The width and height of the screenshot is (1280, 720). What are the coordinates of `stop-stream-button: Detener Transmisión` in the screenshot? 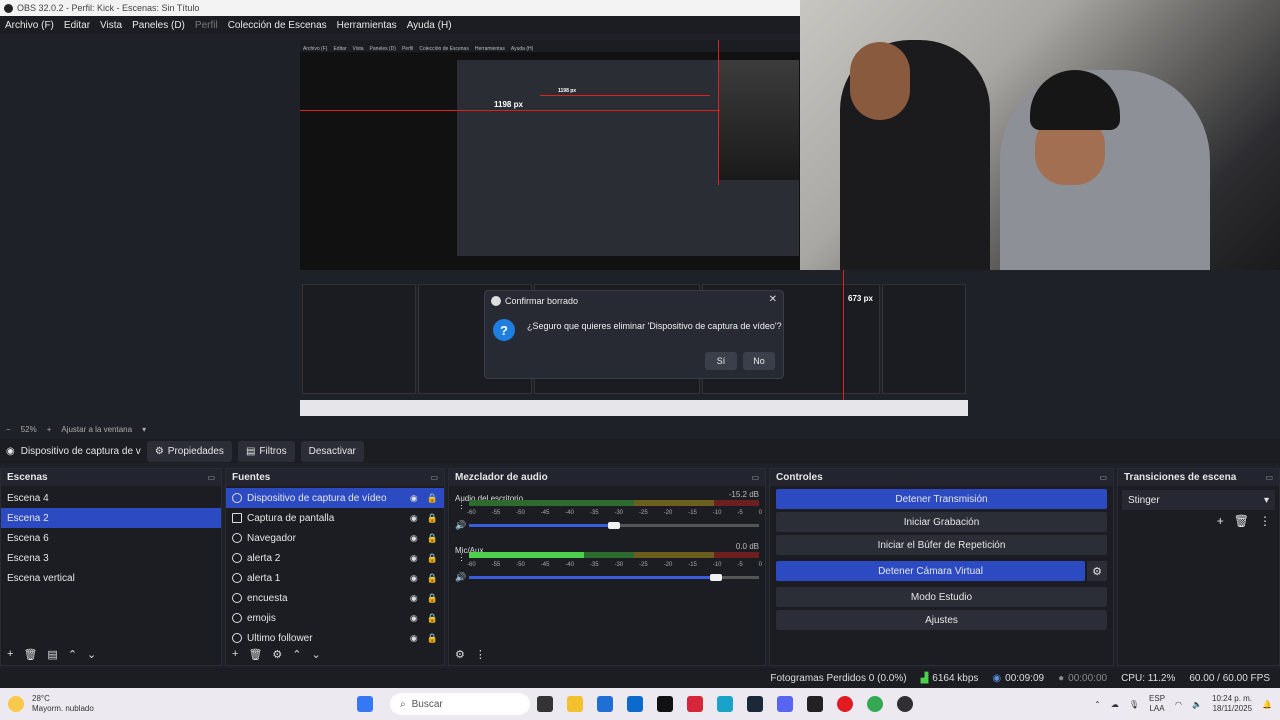 It's located at (941, 499).